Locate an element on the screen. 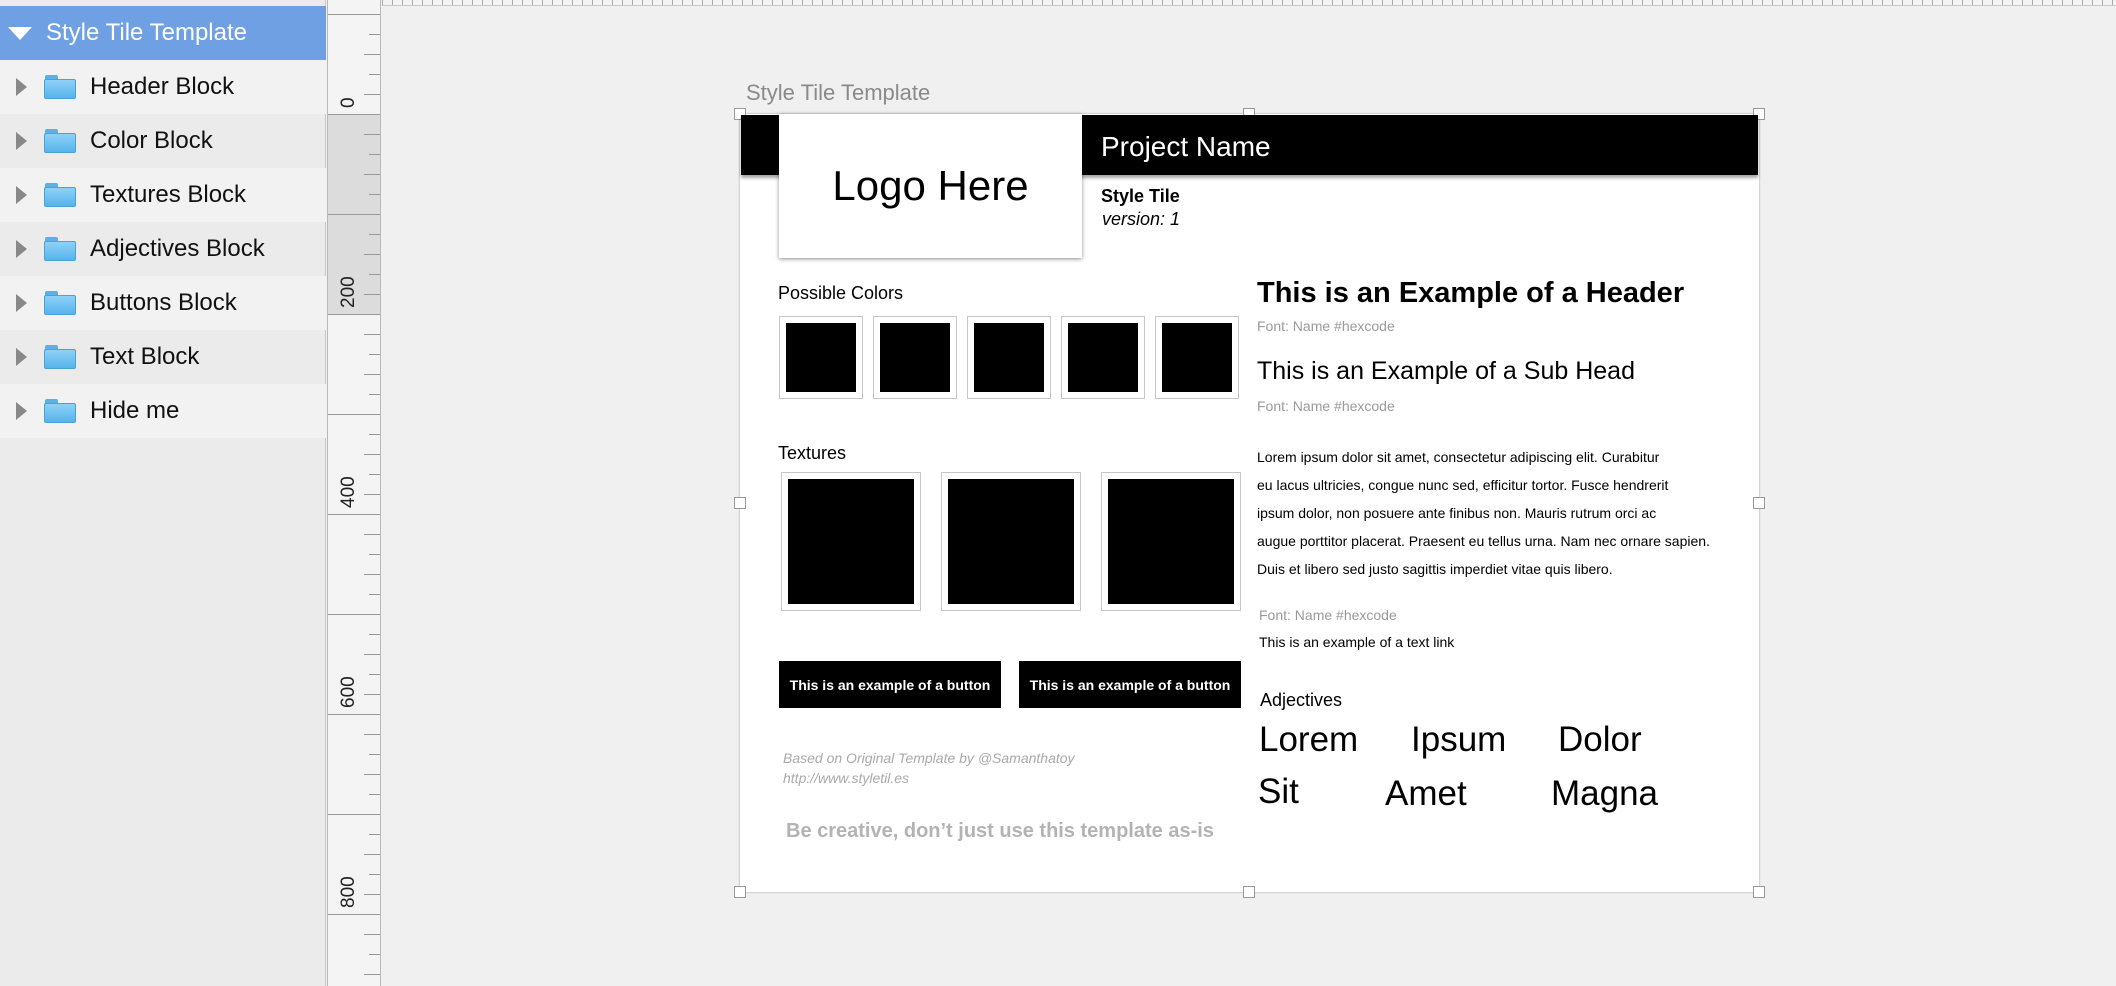 The height and width of the screenshot is (986, 2116). layer-hide-me: Hide me is located at coordinates (163, 411).